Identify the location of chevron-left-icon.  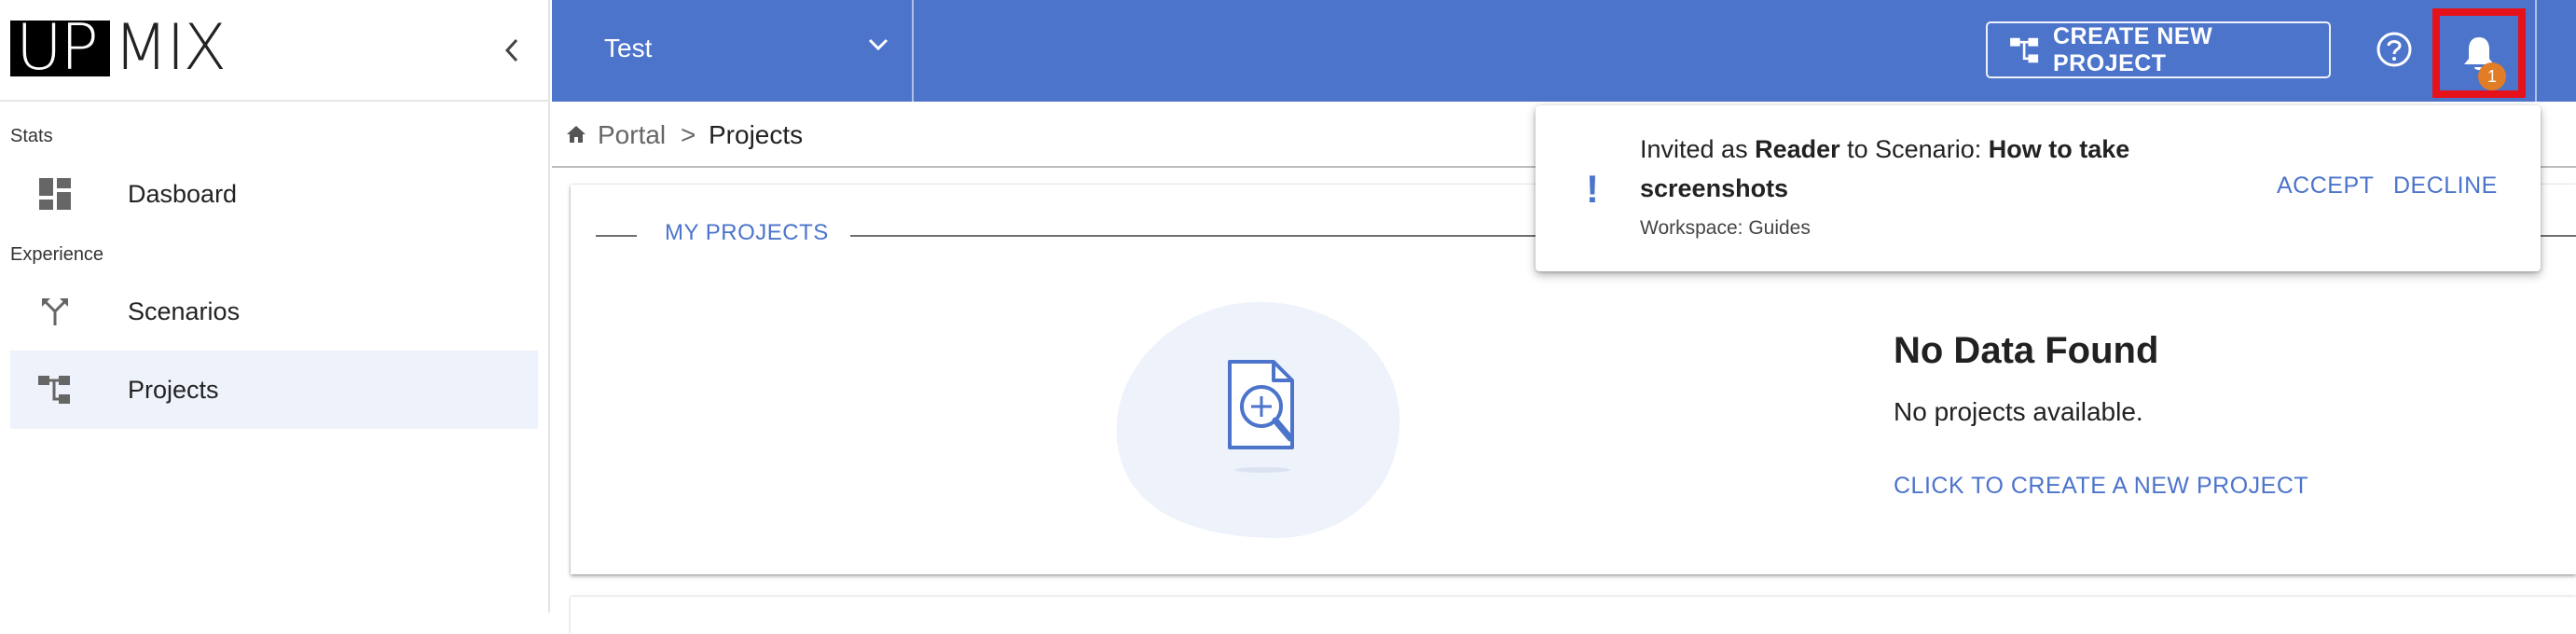
(511, 50).